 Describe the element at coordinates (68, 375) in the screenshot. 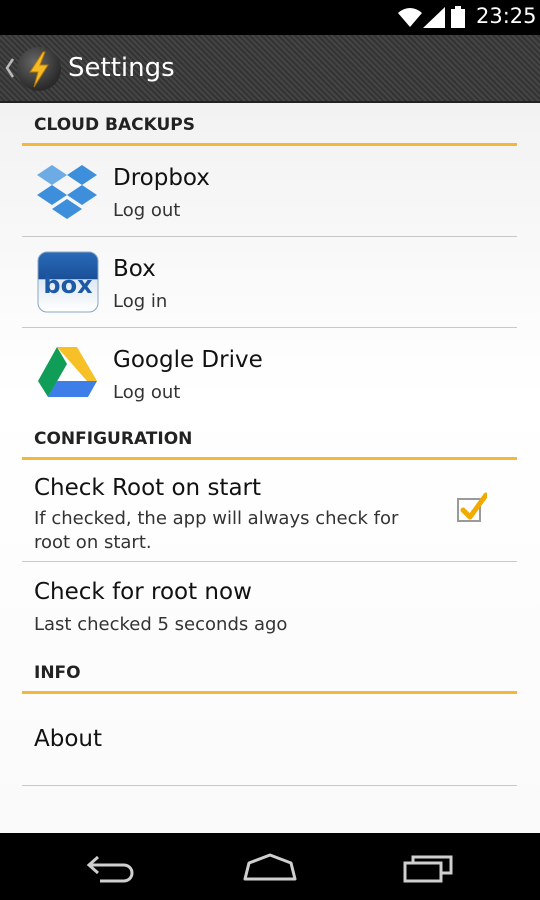

I see `google-drive-icon` at that location.